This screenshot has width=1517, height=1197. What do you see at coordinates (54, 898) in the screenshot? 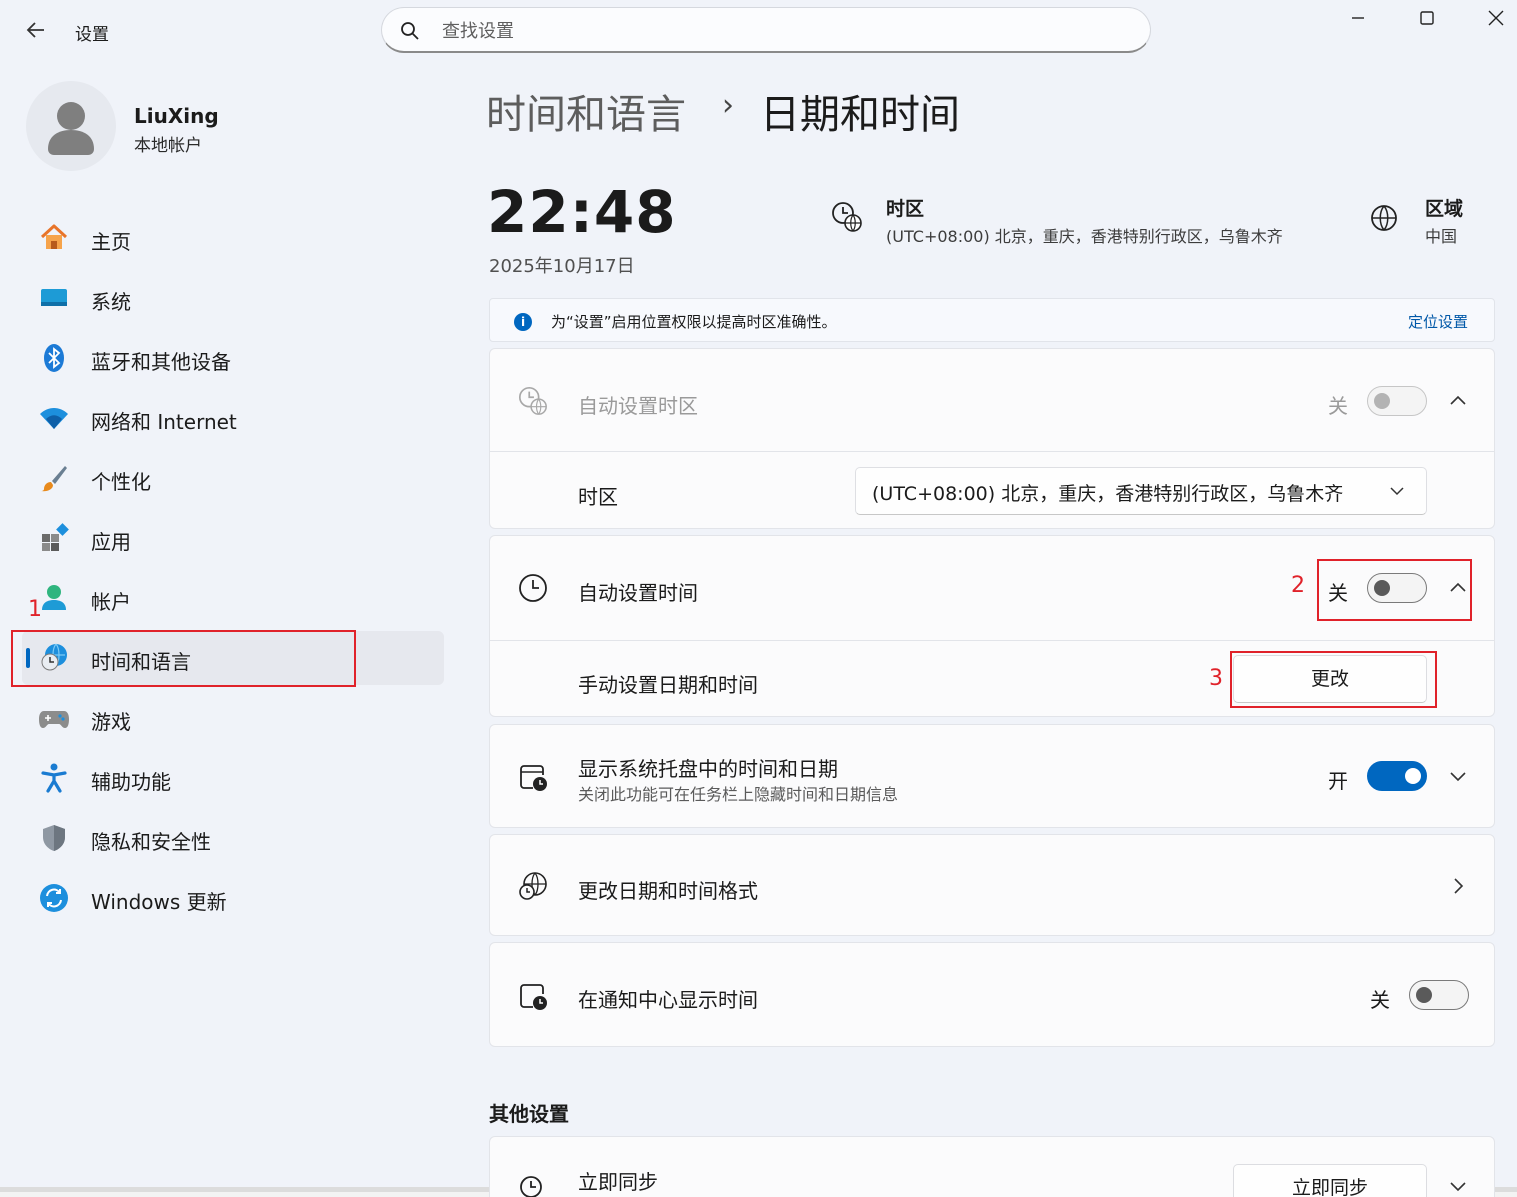
I see `windows-update-icon` at bounding box center [54, 898].